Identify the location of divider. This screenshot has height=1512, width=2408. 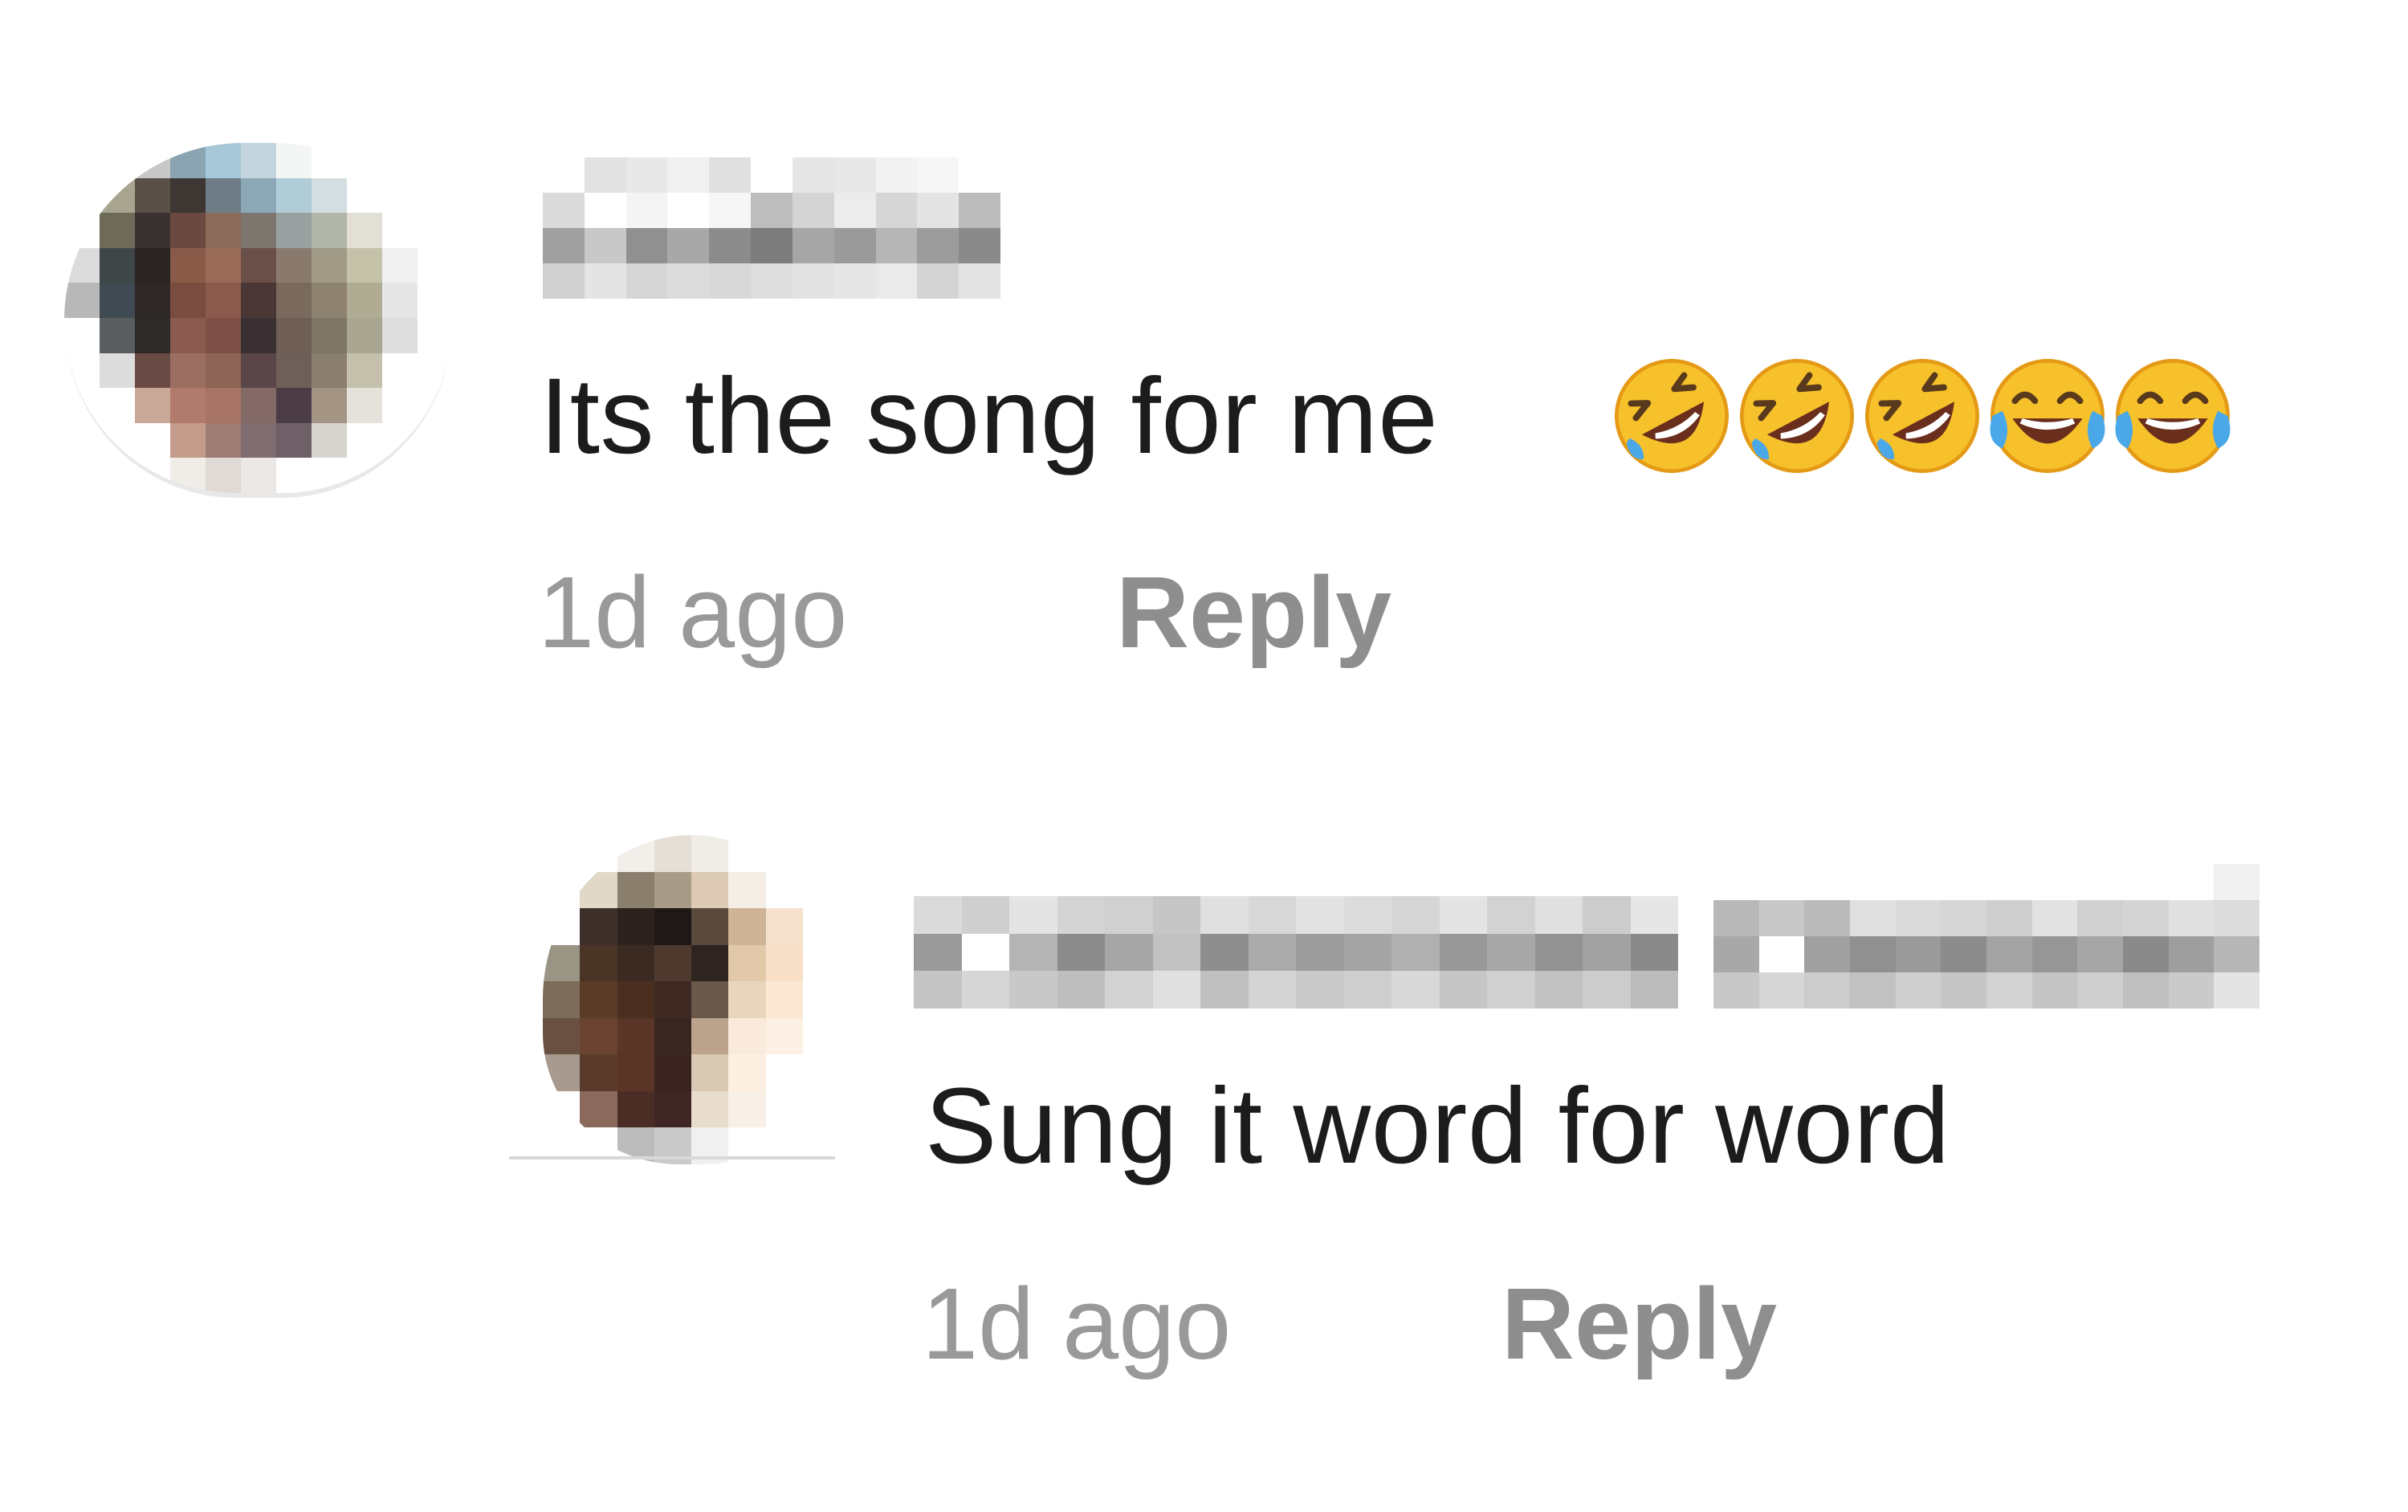
(672, 1157).